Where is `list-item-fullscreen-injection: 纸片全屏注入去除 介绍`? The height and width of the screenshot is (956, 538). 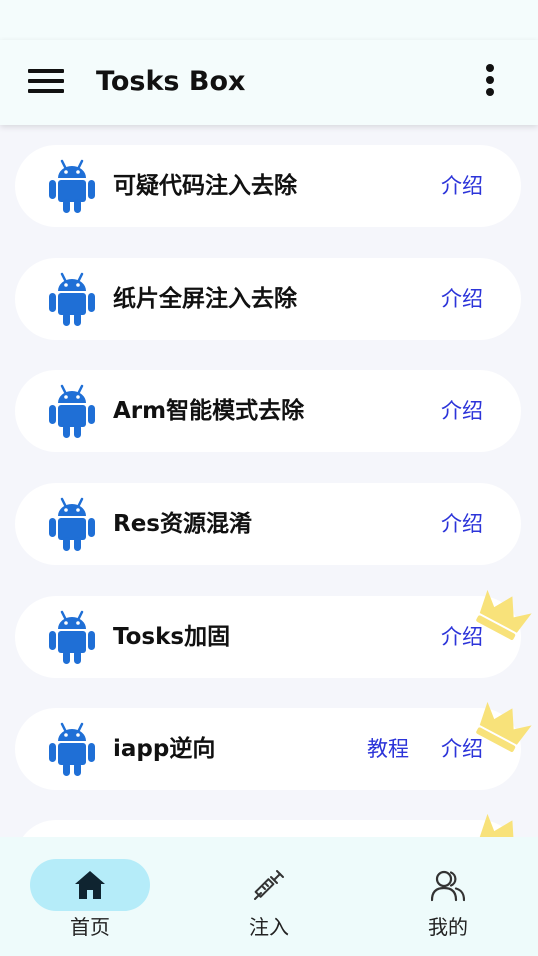 list-item-fullscreen-injection: 纸片全屏注入去除 介绍 is located at coordinates (268, 299).